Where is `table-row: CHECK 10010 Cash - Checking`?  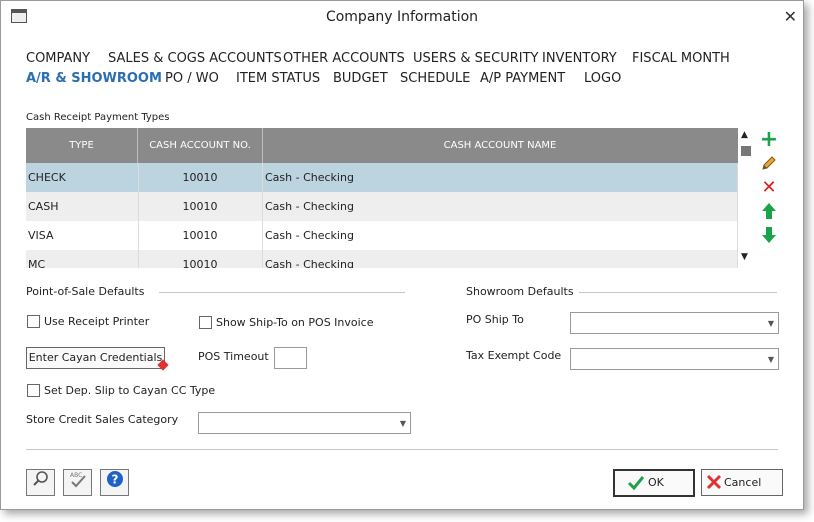
table-row: CHECK 10010 Cash - Checking is located at coordinates (382, 177).